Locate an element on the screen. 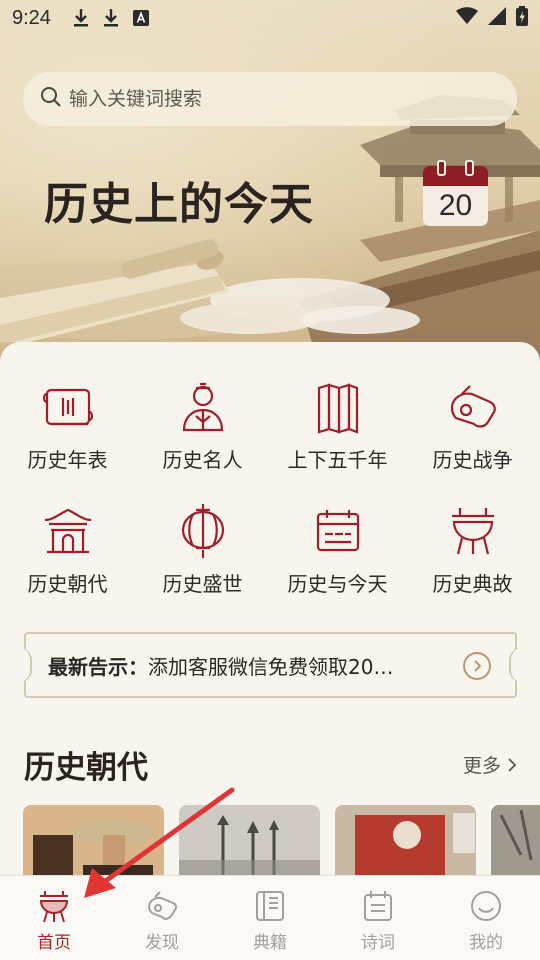 This screenshot has width=540, height=960. dynasty-carousel is located at coordinates (281, 845).